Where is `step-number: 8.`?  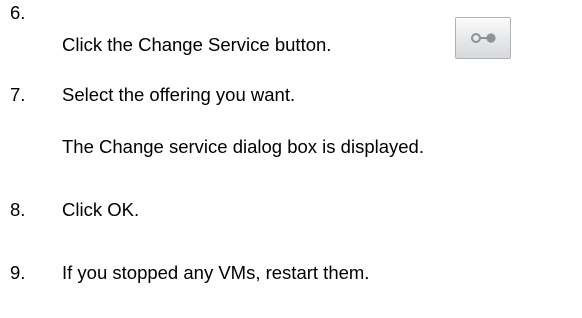
step-number: 8. is located at coordinates (18, 209).